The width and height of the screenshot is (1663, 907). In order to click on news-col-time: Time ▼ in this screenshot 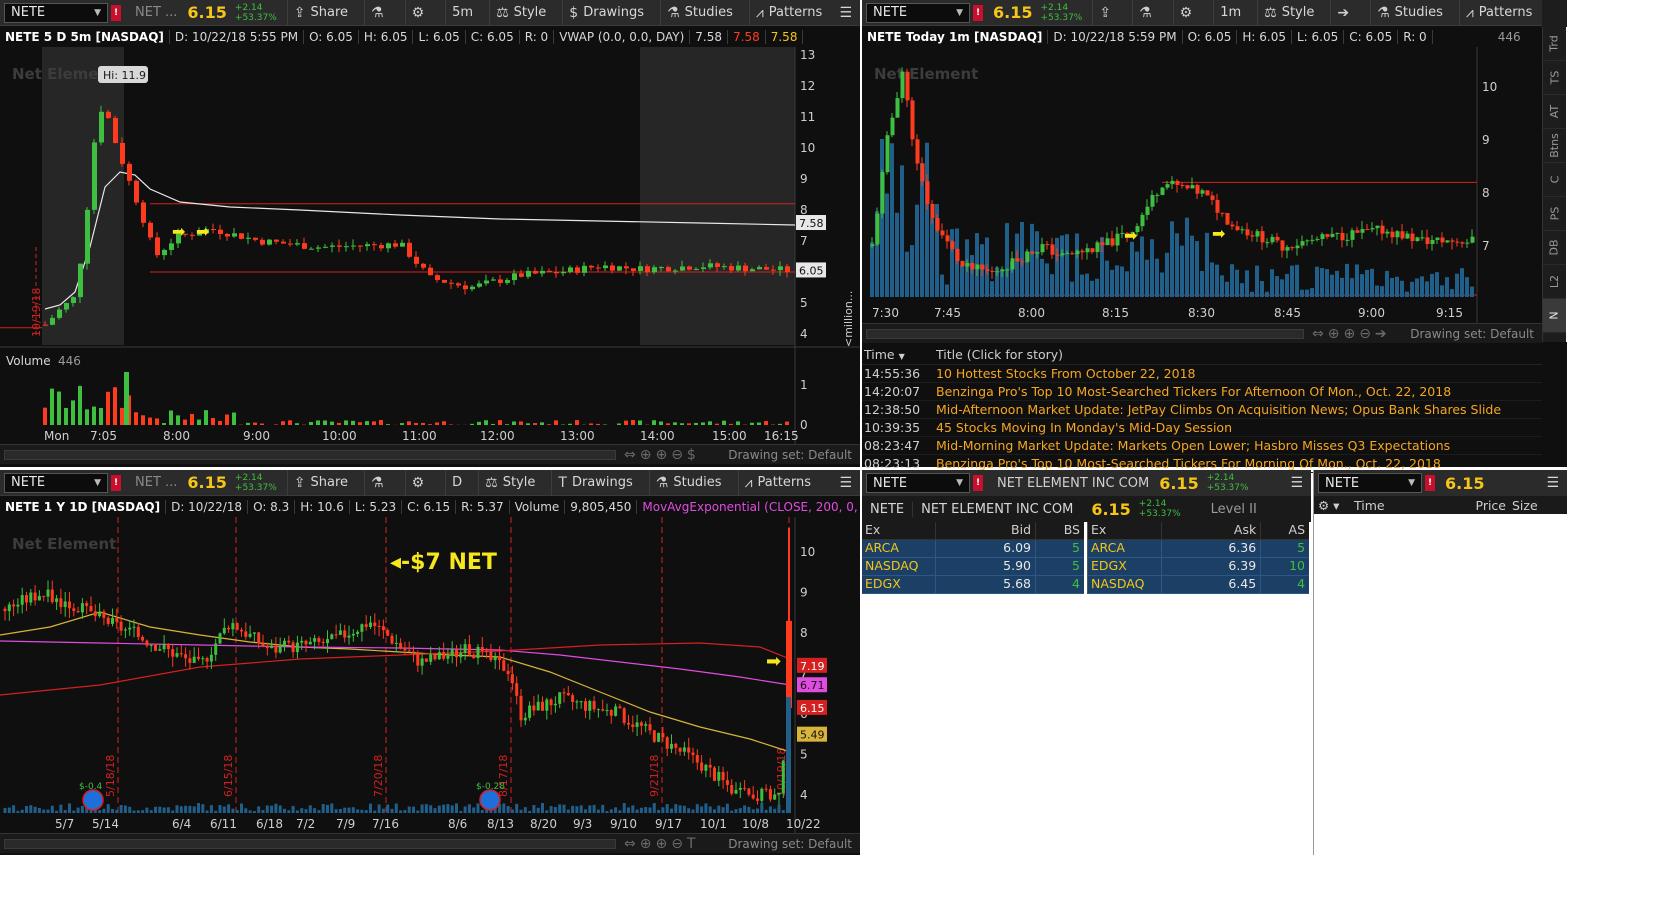, I will do `click(899, 354)`.